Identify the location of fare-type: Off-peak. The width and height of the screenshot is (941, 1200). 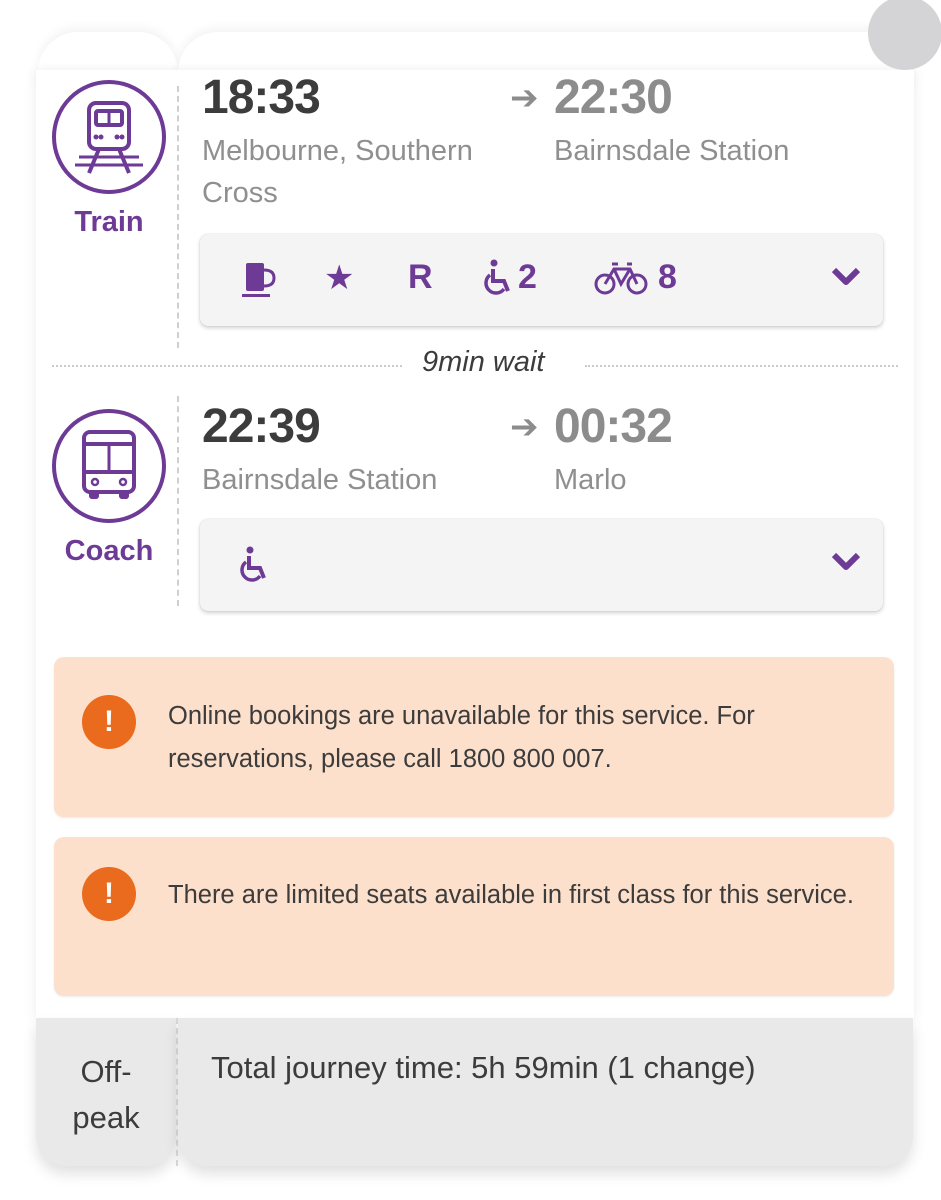
(106, 1092).